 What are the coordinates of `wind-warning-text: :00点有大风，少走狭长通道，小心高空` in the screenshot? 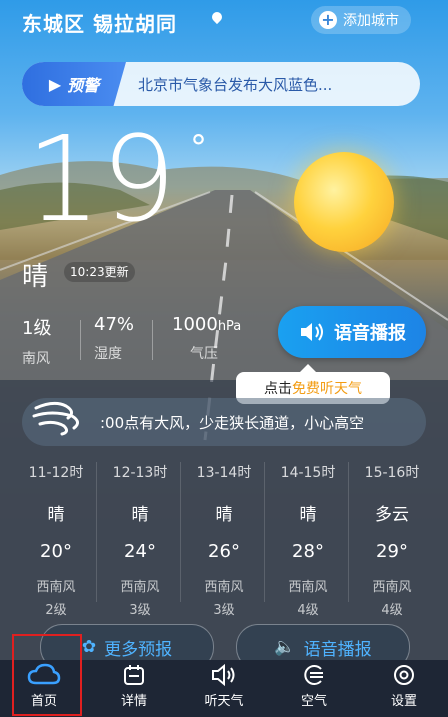 It's located at (232, 423).